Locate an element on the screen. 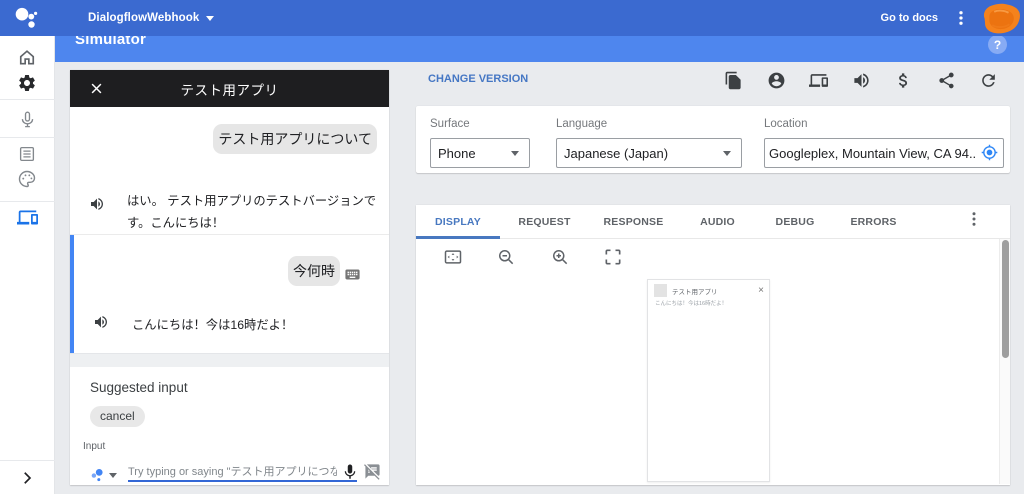 The height and width of the screenshot is (494, 1024). chevron-right-icon is located at coordinates (28, 478).